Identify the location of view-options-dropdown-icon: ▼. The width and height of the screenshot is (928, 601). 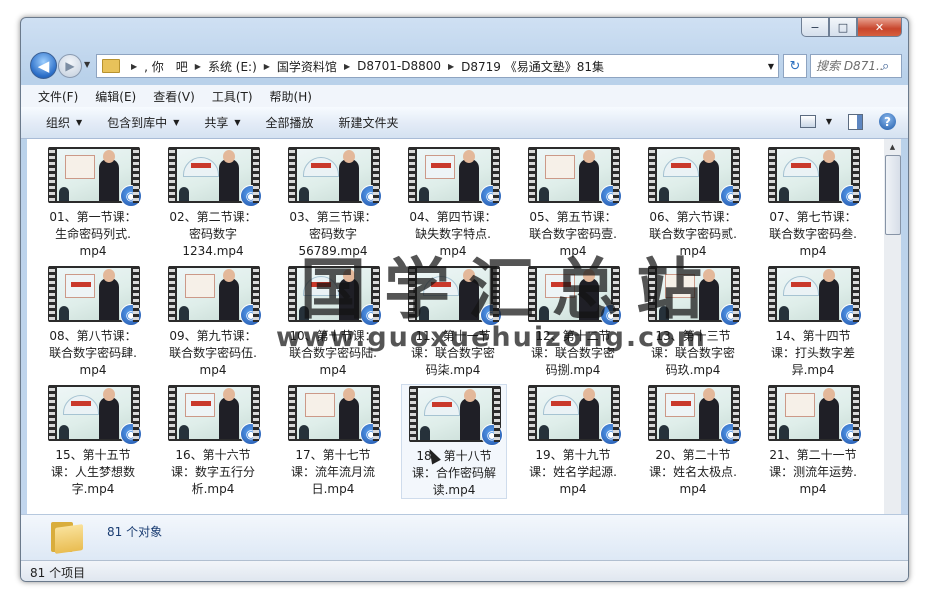
(829, 121).